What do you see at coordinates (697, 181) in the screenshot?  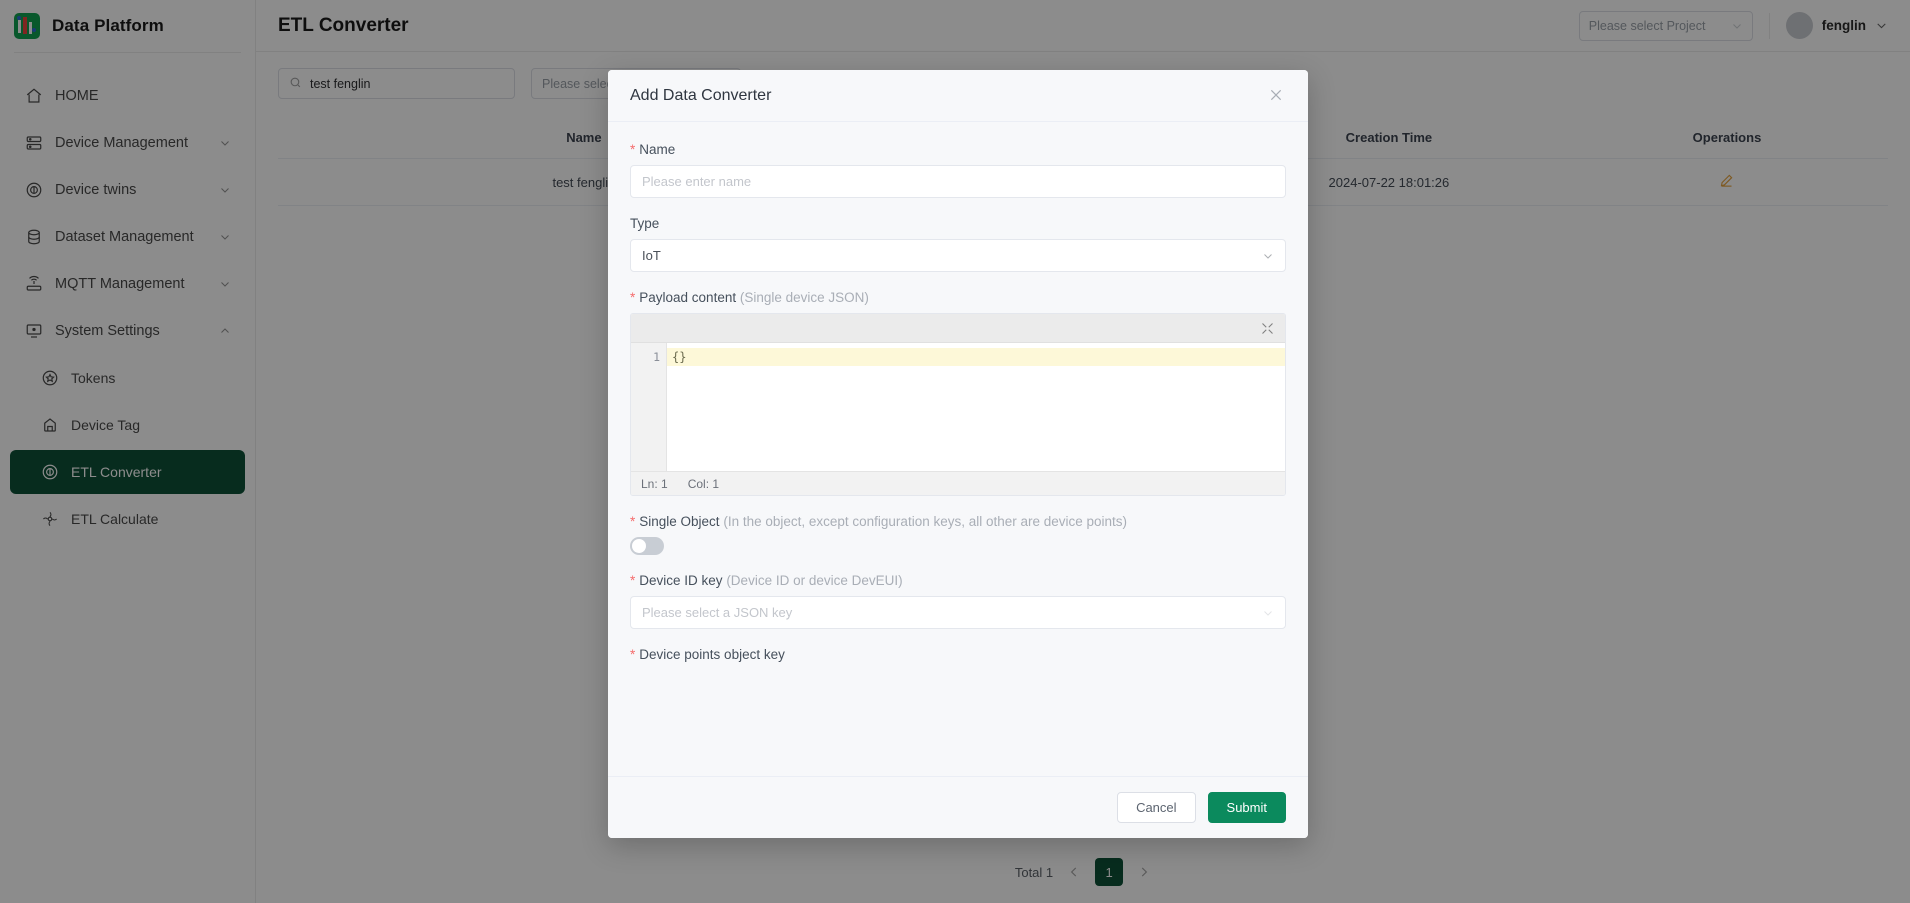 I see `name-input-placeholder: Please enter name` at bounding box center [697, 181].